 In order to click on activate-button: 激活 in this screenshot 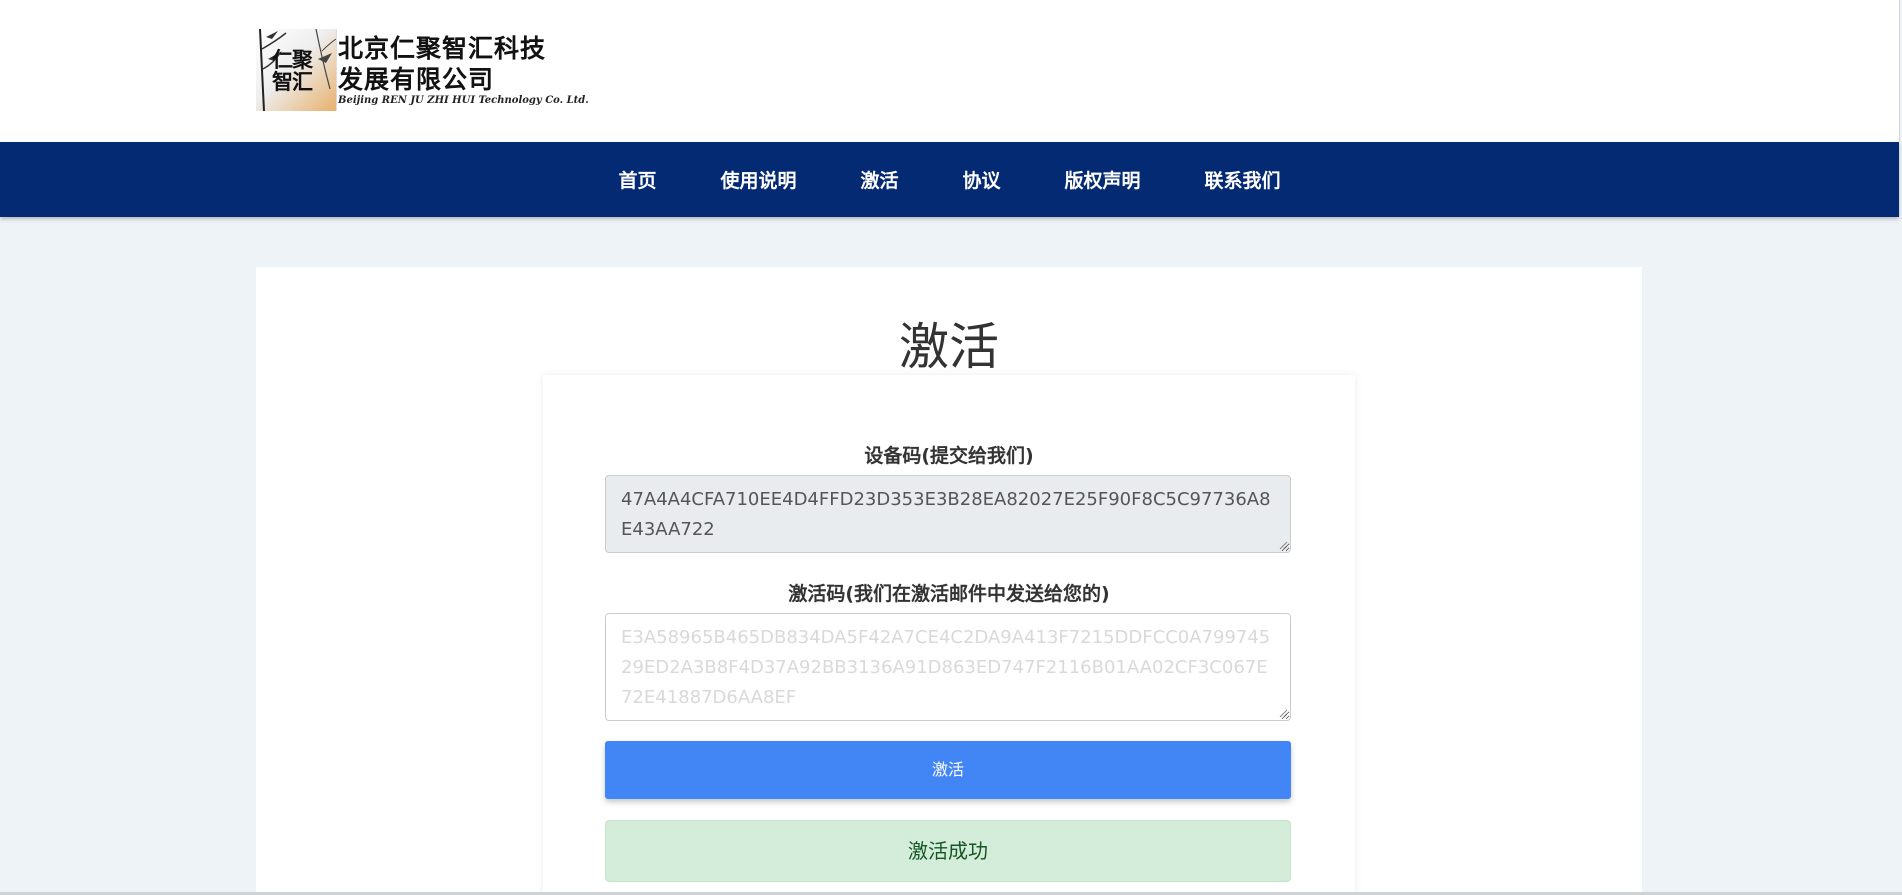, I will do `click(948, 770)`.